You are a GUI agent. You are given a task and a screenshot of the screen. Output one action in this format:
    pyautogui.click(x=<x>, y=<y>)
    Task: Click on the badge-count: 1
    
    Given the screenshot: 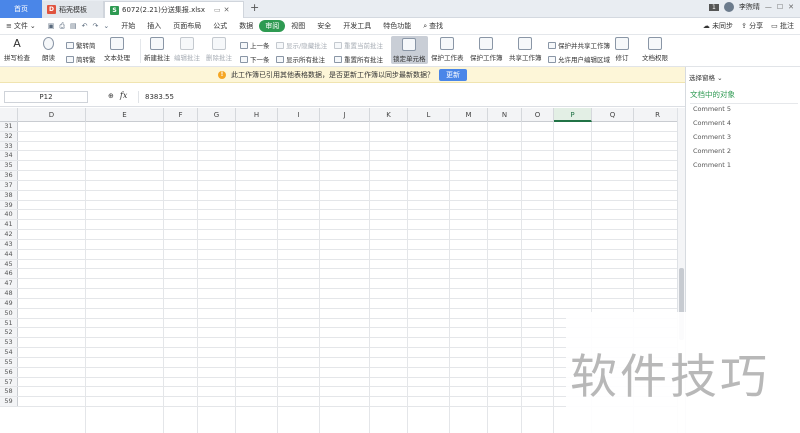 What is the action you would take?
    pyautogui.click(x=714, y=7)
    